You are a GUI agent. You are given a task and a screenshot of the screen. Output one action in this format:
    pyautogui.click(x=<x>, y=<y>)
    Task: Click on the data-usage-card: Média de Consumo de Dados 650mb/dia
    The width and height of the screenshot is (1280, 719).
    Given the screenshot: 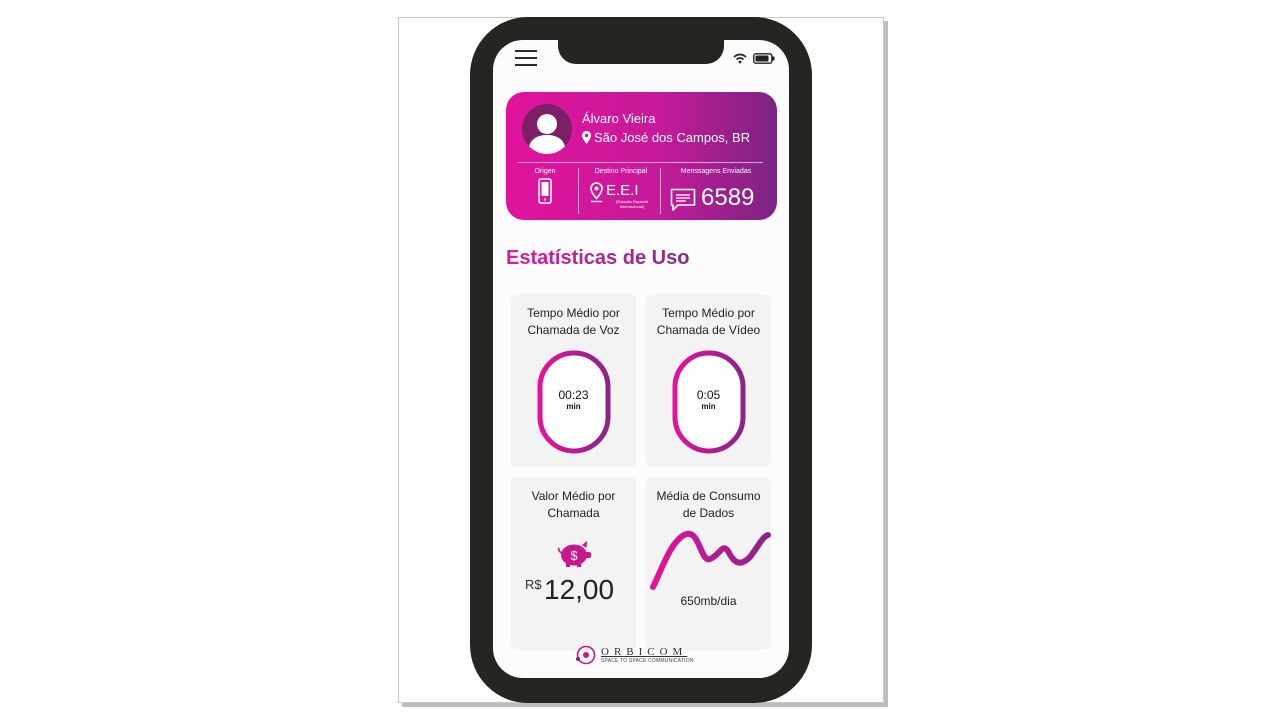 What is the action you would take?
    pyautogui.click(x=708, y=563)
    